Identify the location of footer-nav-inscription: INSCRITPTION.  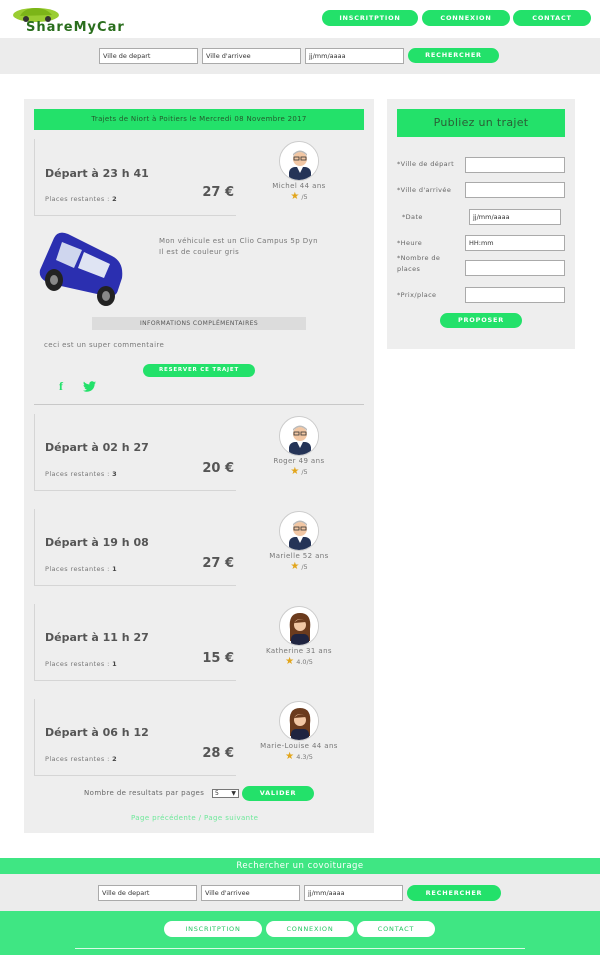
(213, 929).